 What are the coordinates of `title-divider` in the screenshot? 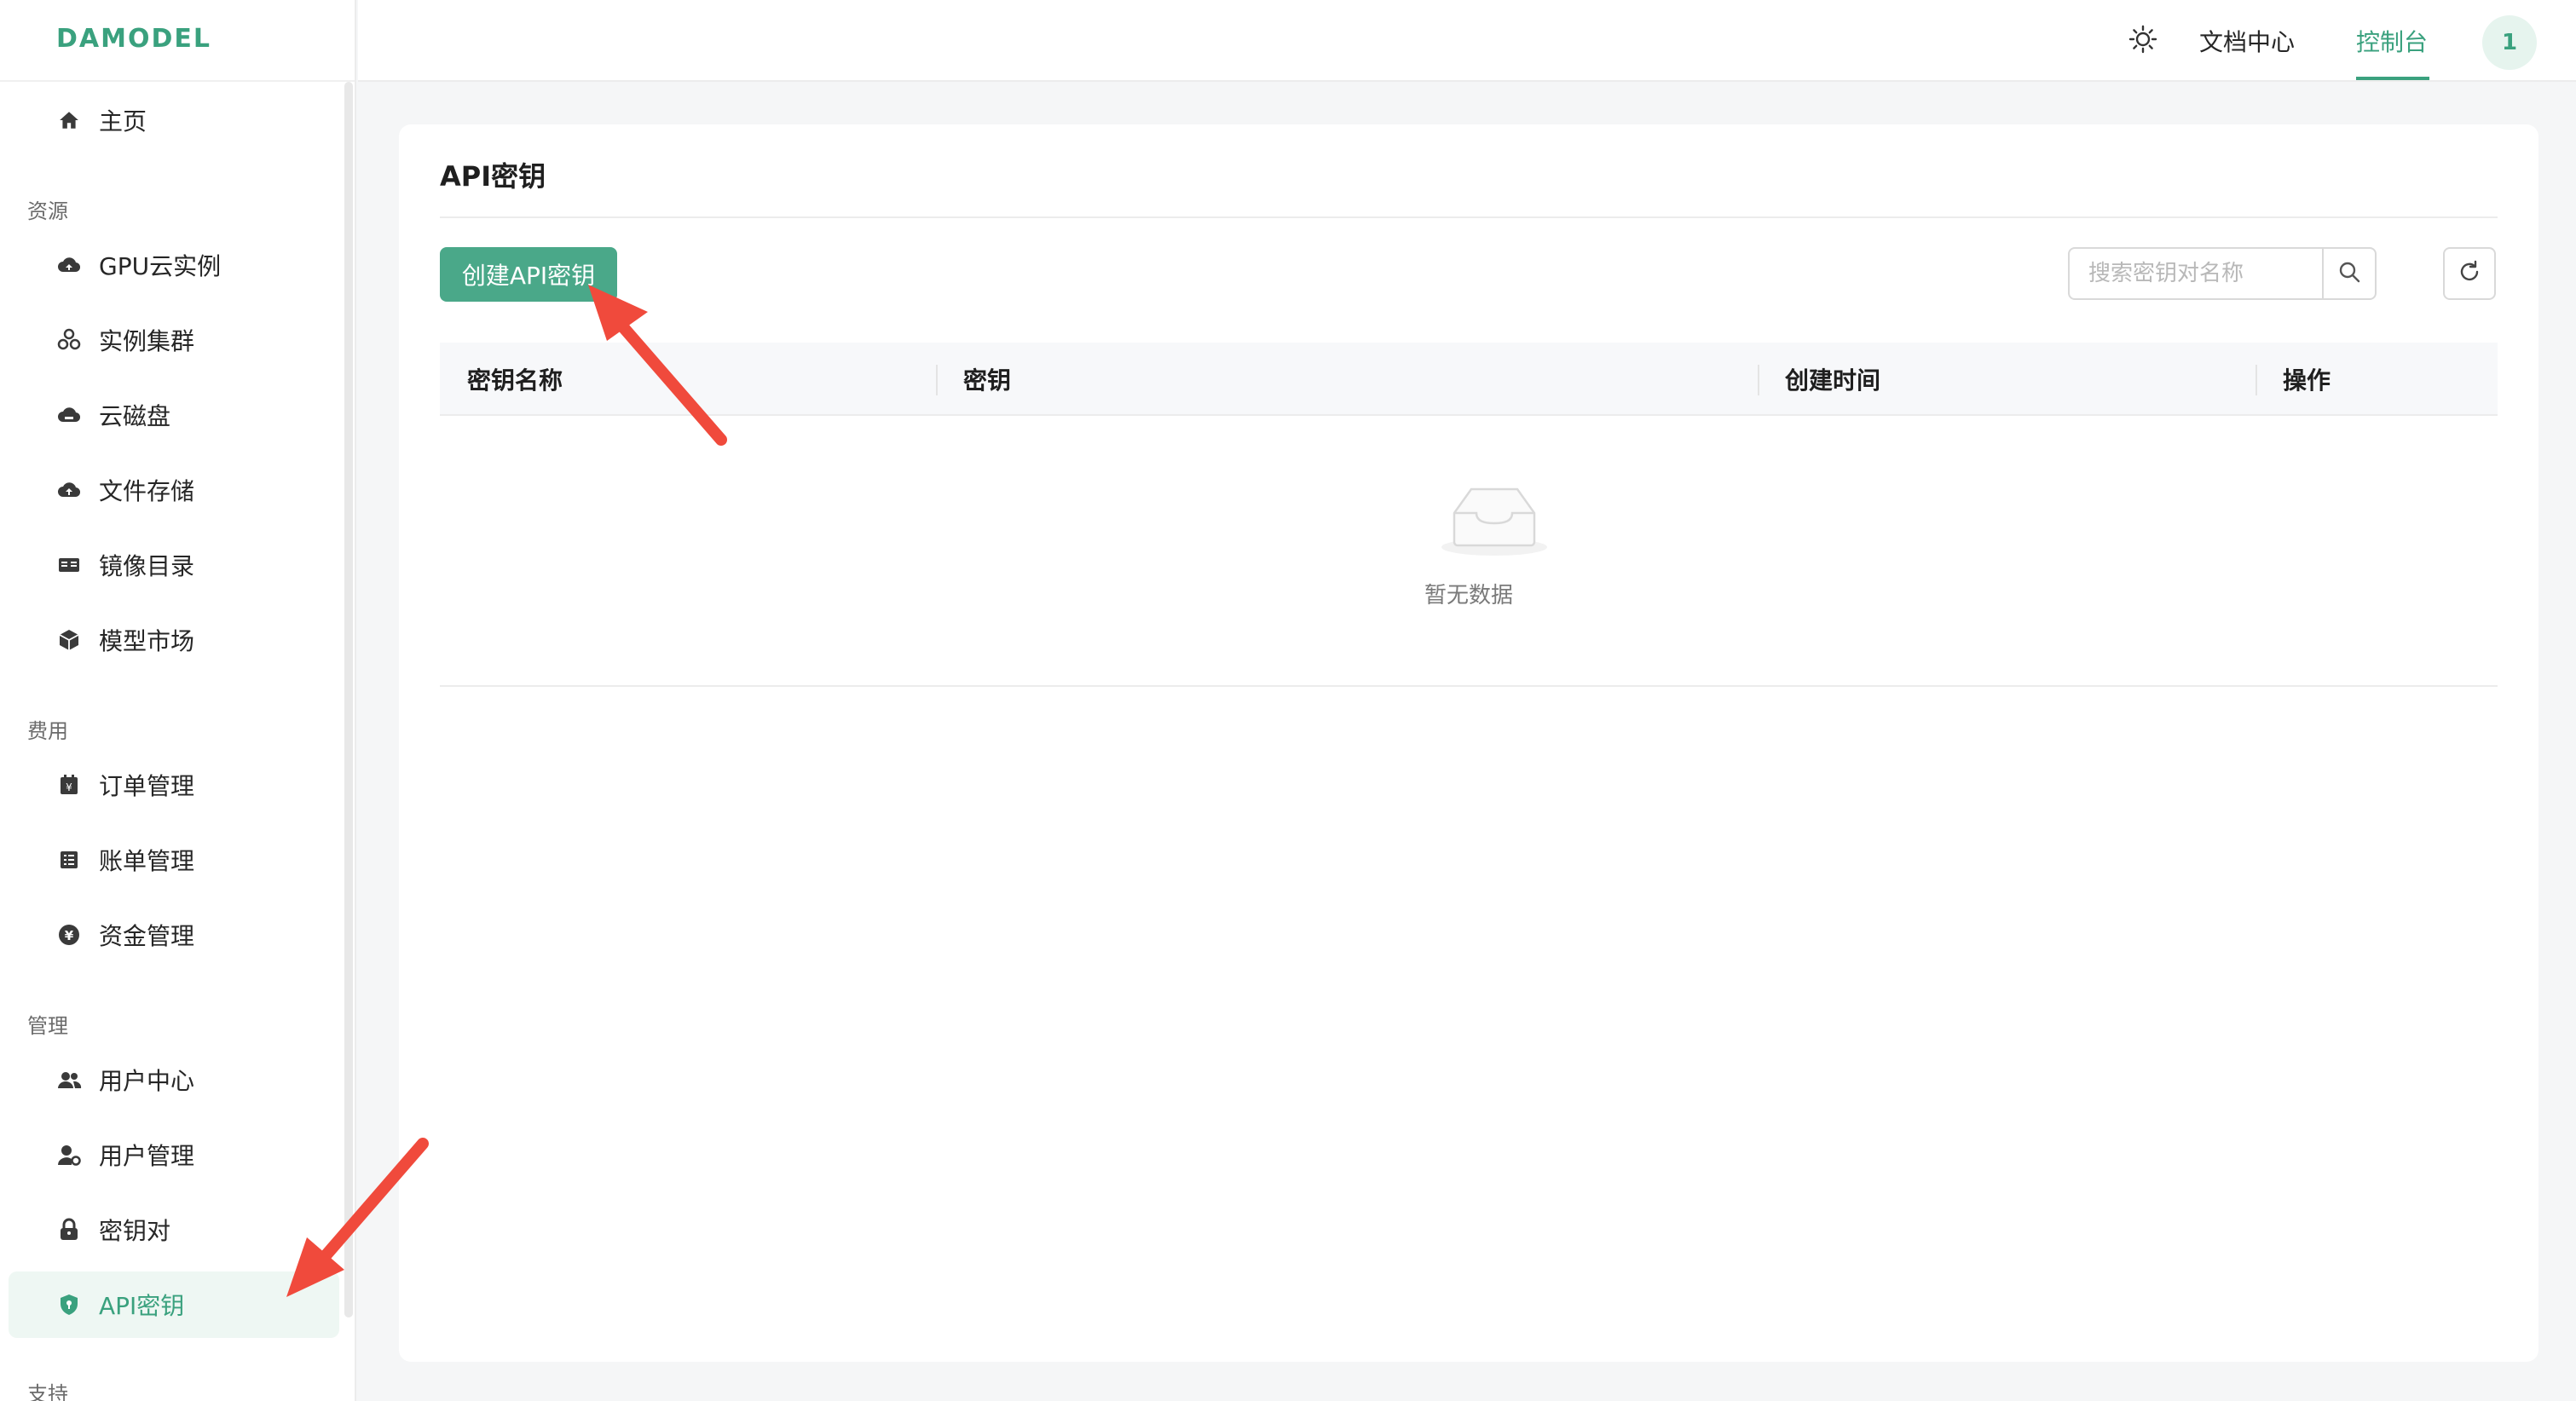 It's located at (1469, 217).